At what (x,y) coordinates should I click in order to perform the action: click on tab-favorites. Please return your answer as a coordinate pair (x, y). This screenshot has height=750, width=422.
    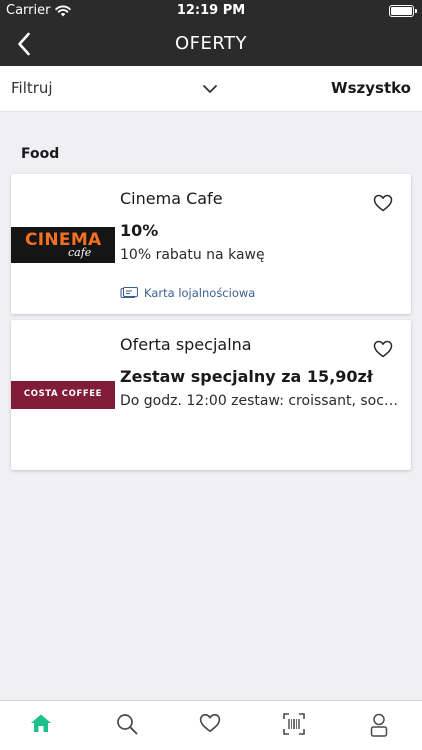
    Looking at the image, I should click on (210, 727).